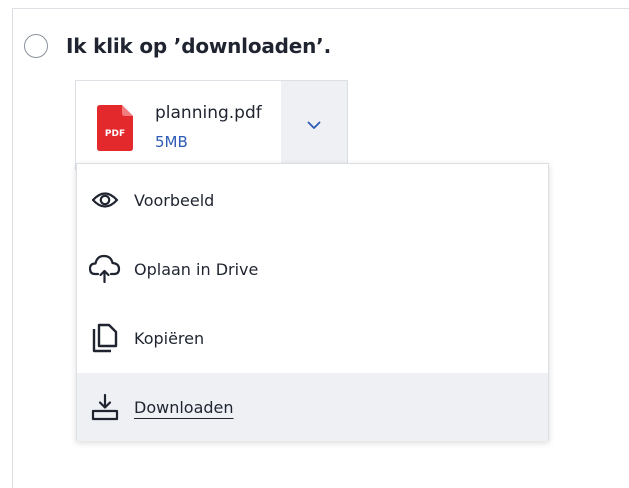  I want to click on menu-item-label: Downloaden, so click(184, 407).